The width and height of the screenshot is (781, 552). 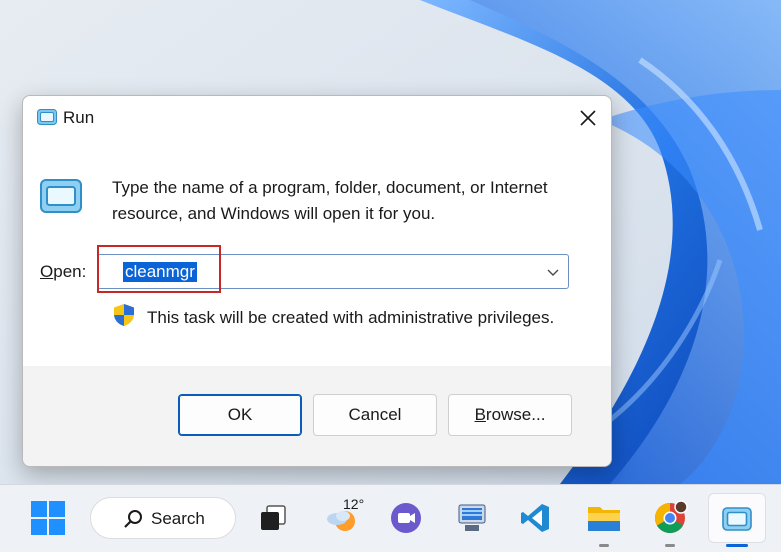 I want to click on taskbar-search: Search, so click(x=163, y=518).